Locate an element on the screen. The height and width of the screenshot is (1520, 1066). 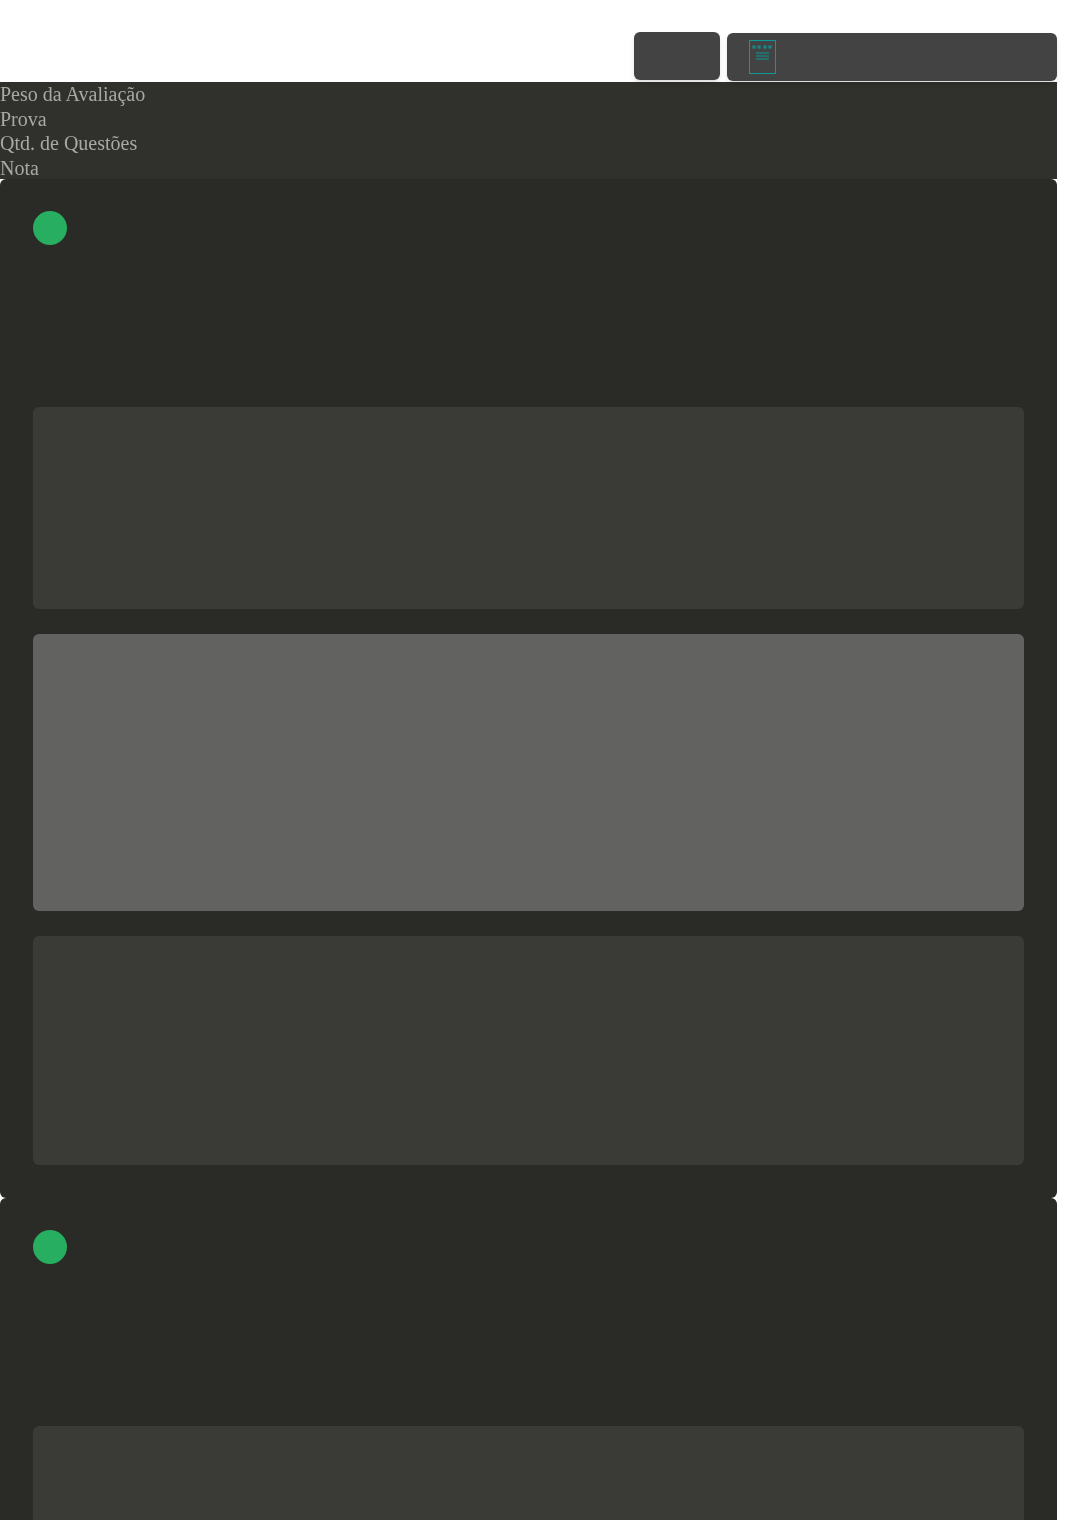
column-label: Qtd. de Questões is located at coordinates (69, 143).